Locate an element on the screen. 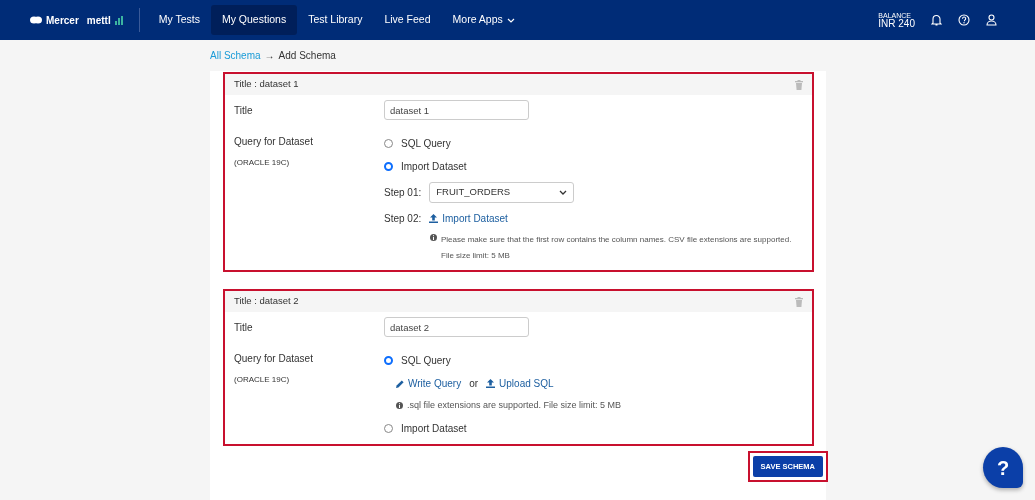  nav-tab: My Questions is located at coordinates (254, 20).